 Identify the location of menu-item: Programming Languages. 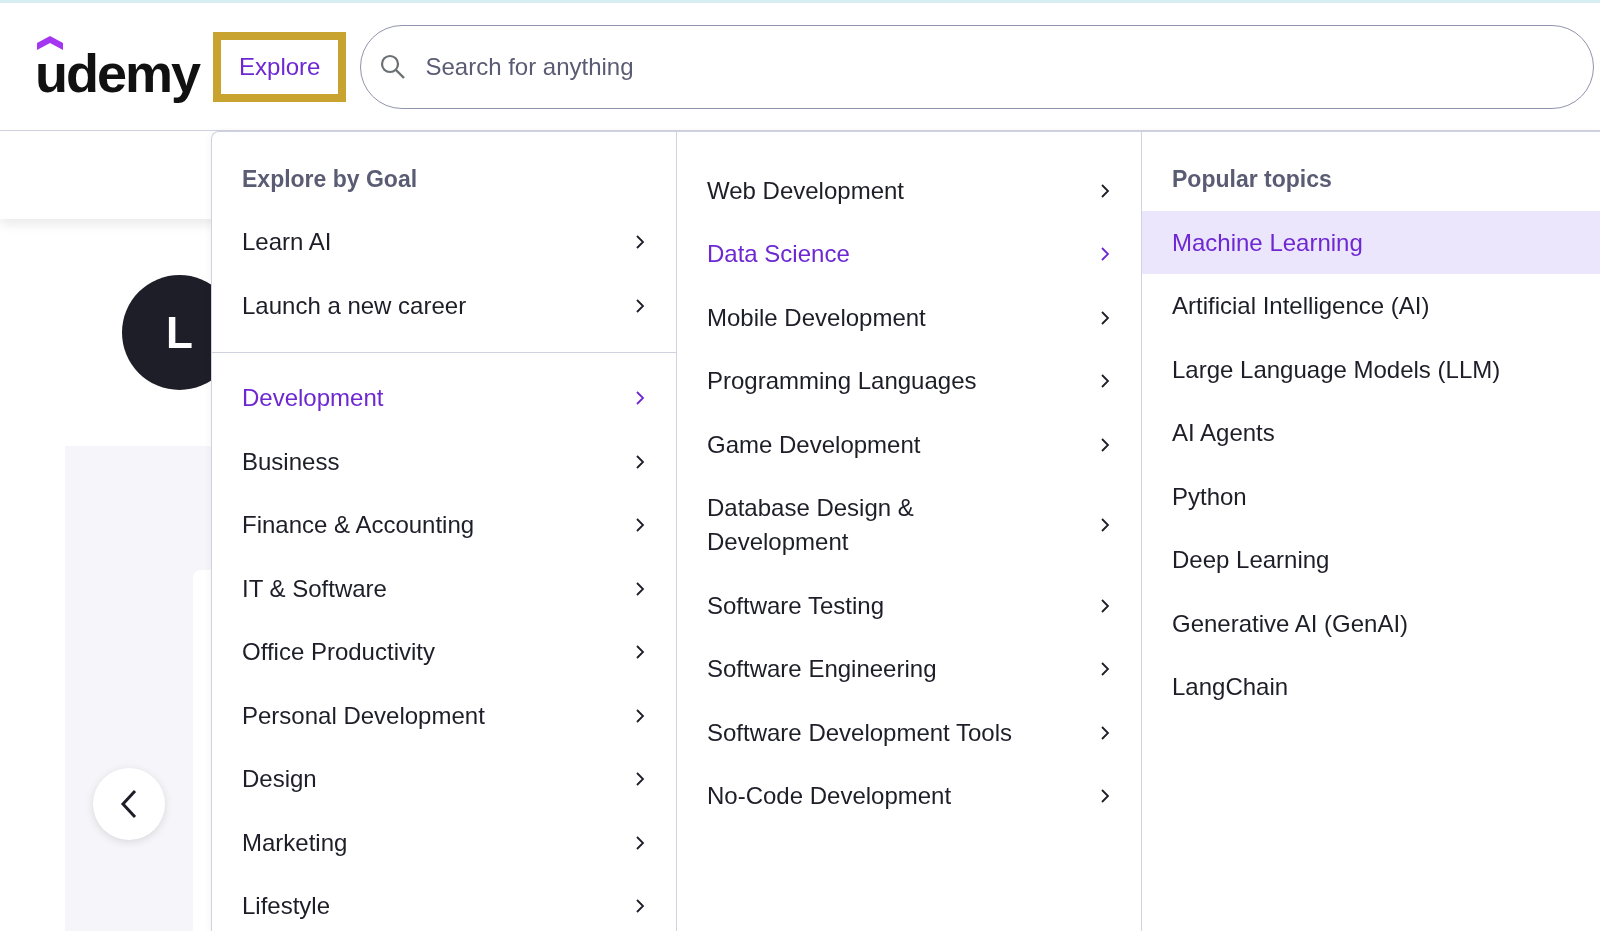
(909, 381).